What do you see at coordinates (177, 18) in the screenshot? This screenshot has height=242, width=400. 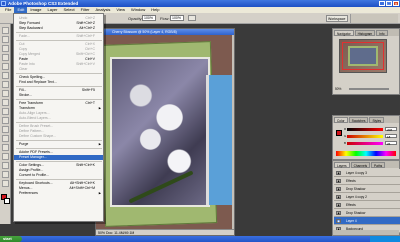 I see `flow-field: 100%` at bounding box center [177, 18].